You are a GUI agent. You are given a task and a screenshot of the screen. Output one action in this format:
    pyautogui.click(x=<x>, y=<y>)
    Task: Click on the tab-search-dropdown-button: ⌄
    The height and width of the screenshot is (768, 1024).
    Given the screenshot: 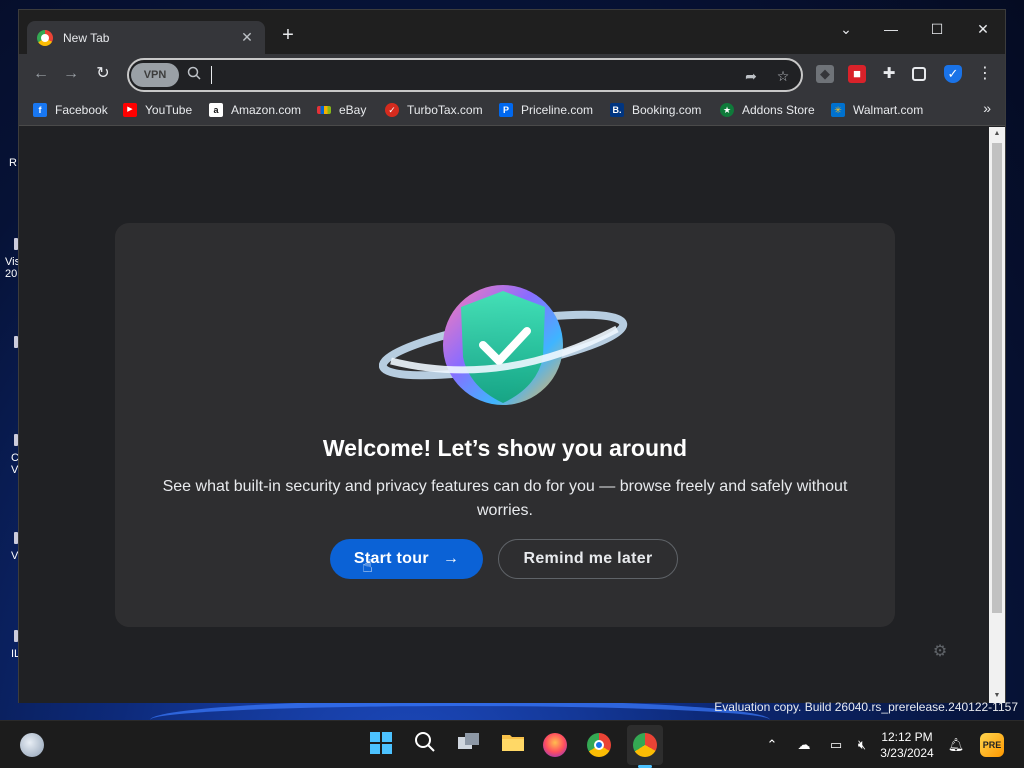 What is the action you would take?
    pyautogui.click(x=846, y=29)
    